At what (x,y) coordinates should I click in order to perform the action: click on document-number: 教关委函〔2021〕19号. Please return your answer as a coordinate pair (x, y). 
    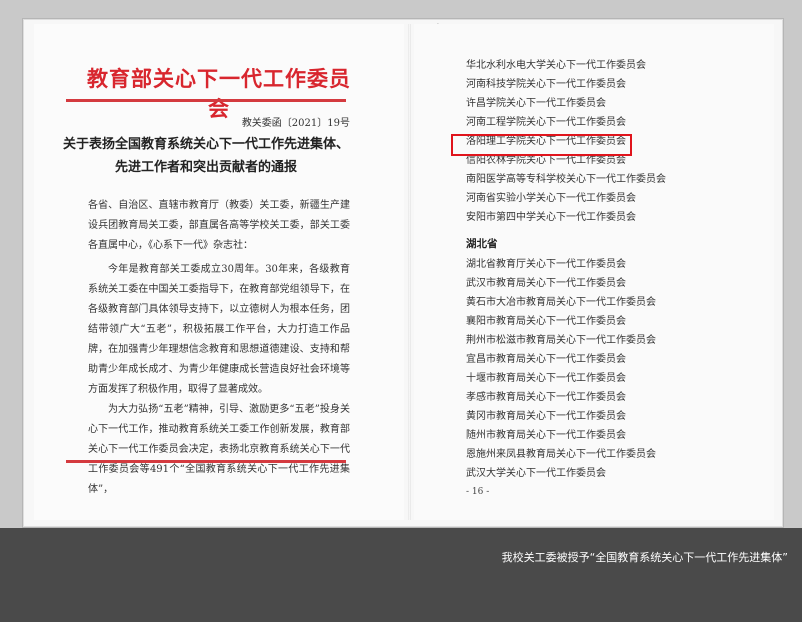
    Looking at the image, I should click on (295, 123).